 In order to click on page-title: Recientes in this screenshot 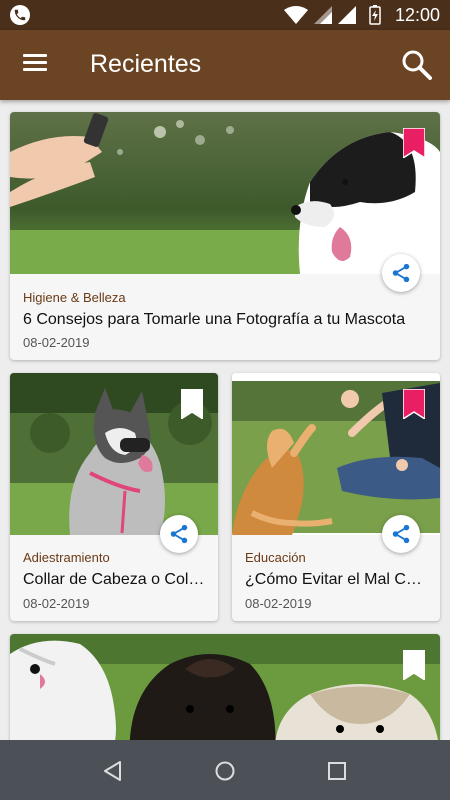, I will do `click(146, 64)`.